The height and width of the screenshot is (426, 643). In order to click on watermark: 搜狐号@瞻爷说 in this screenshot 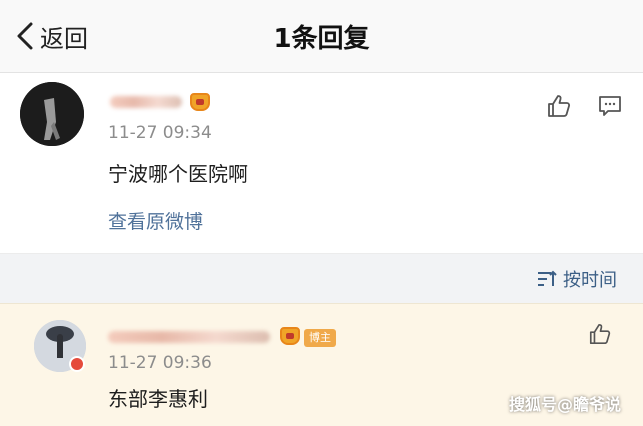, I will do `click(564, 404)`.